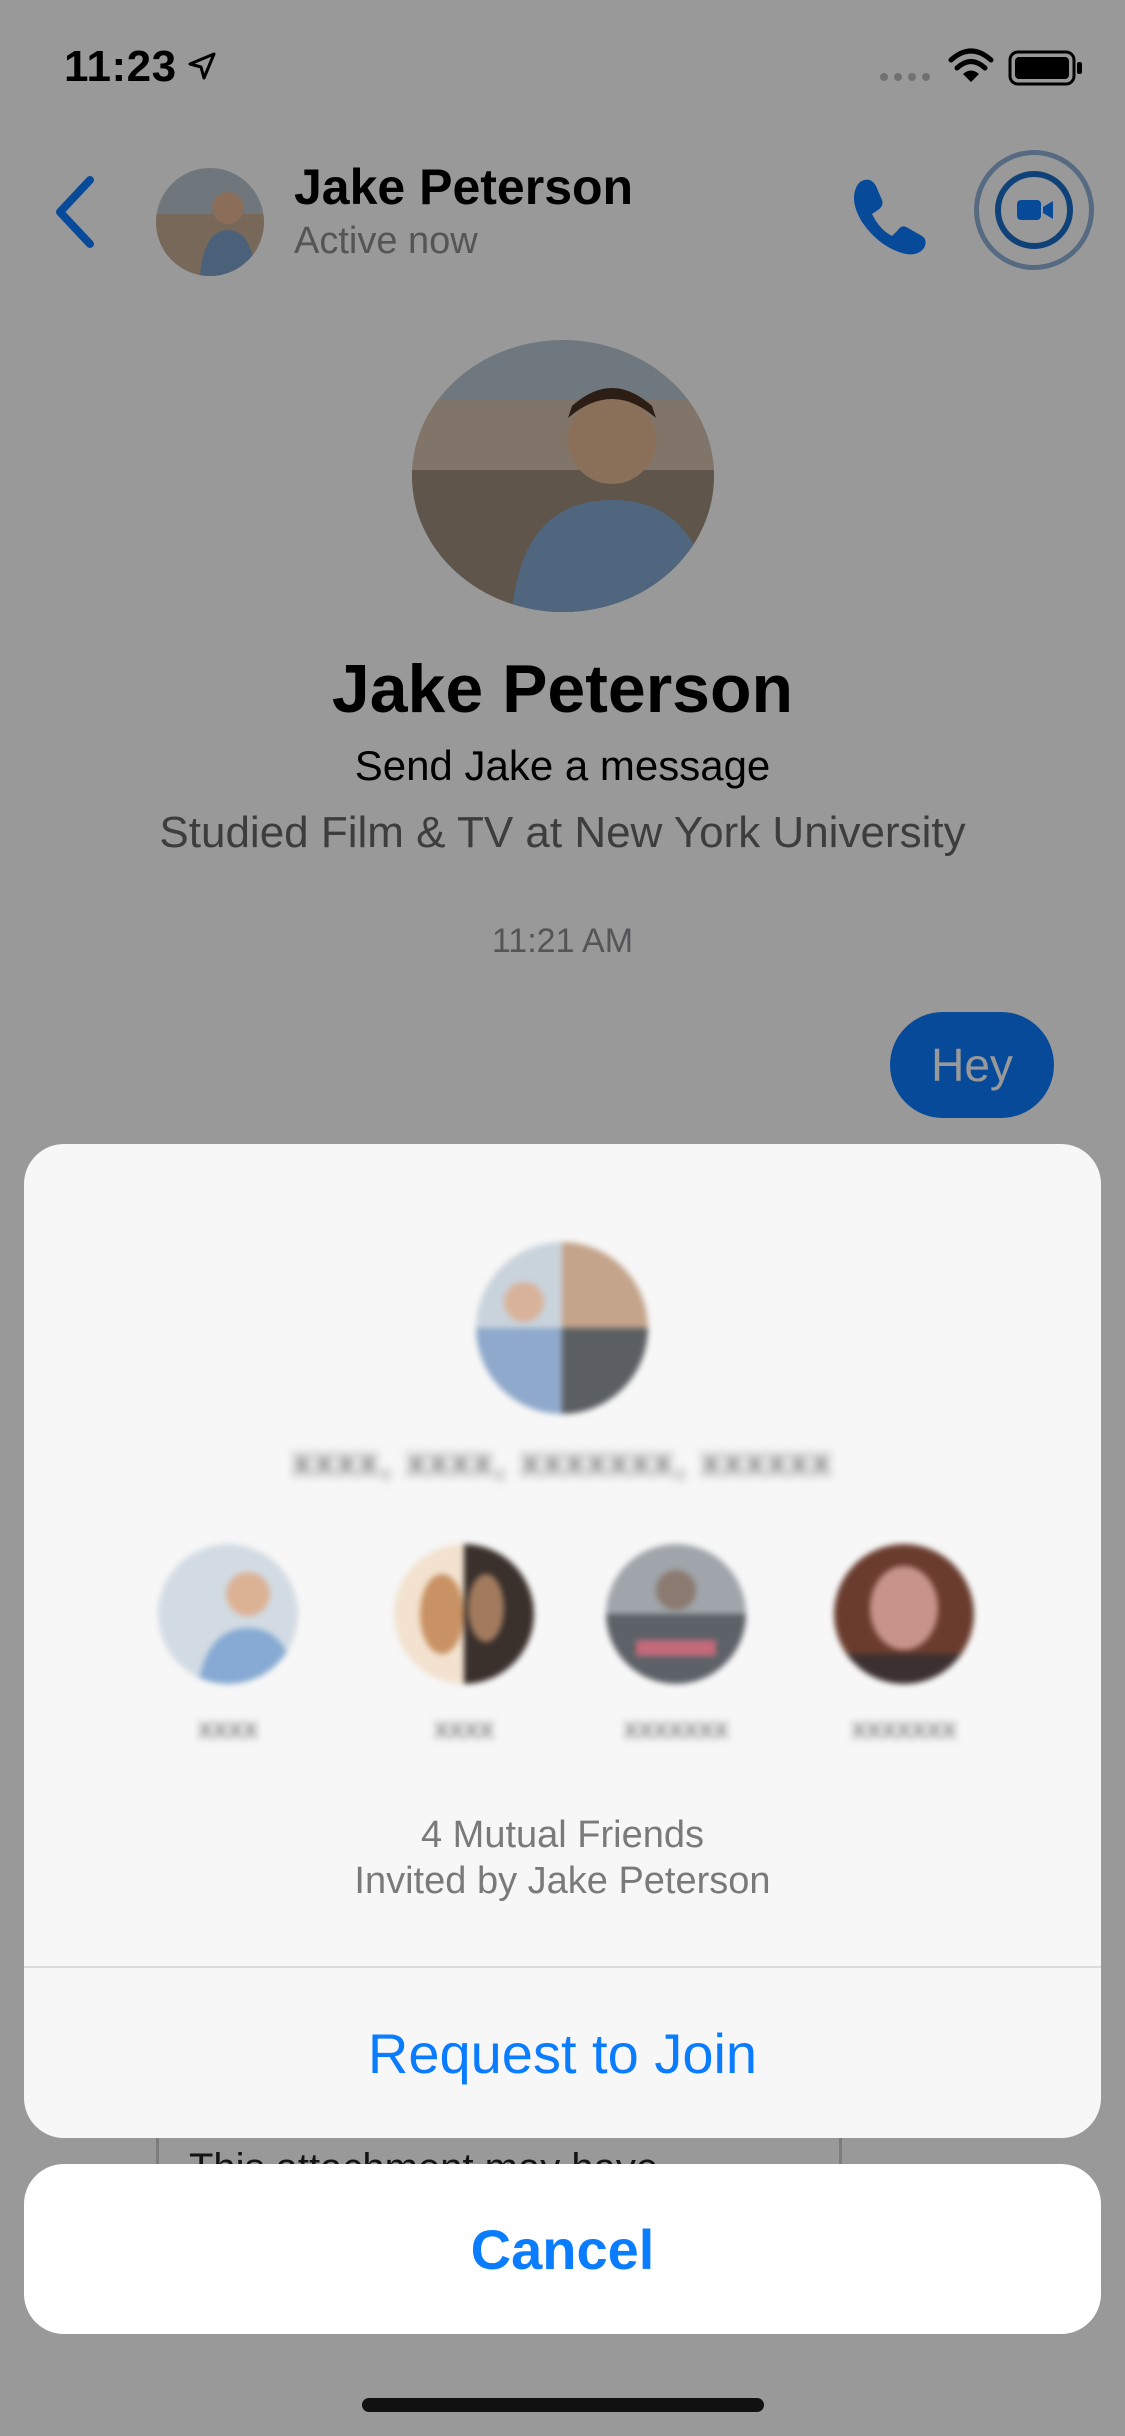  Describe the element at coordinates (562, 1881) in the screenshot. I see `invited-by-label: Invited by Jake Peterson` at that location.